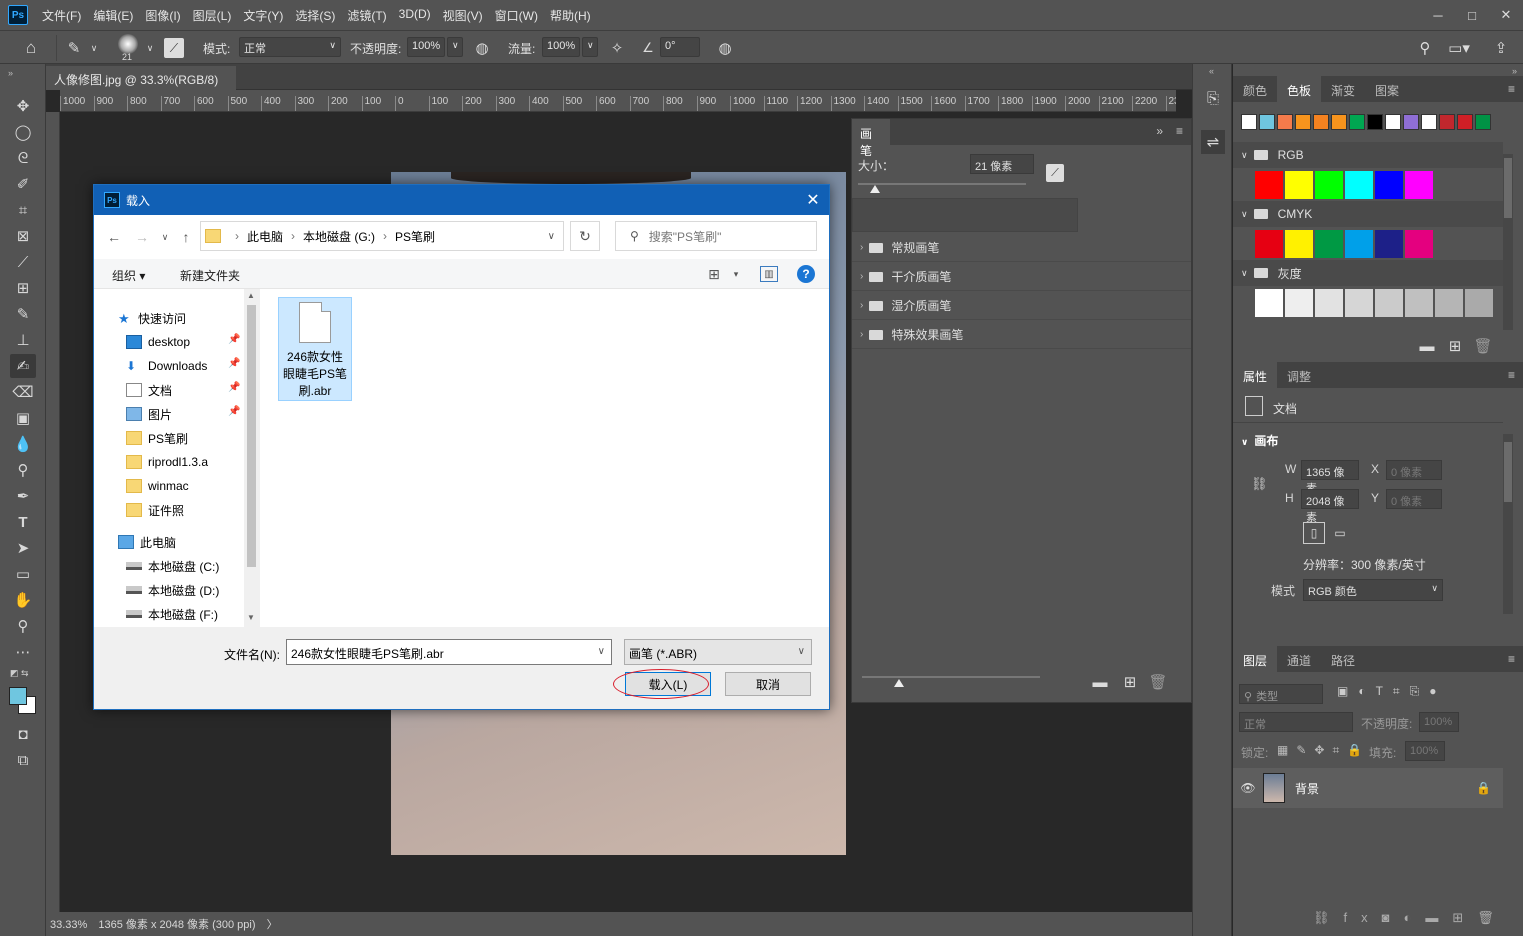 This screenshot has width=1523, height=936. What do you see at coordinates (74, 48) in the screenshot?
I see `brush-tool-preset-icon: ✎` at bounding box center [74, 48].